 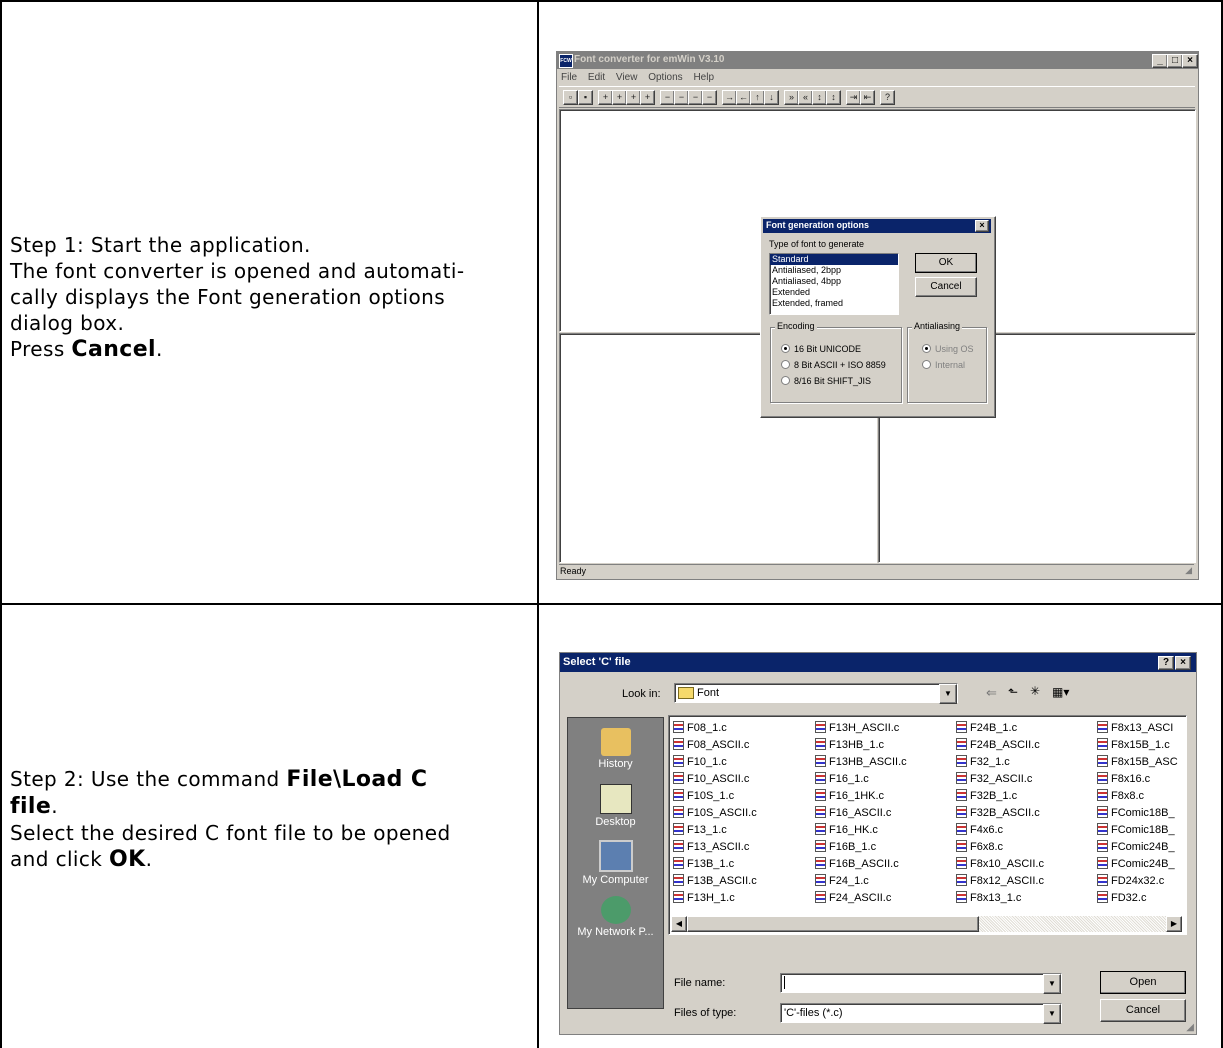 I want to click on file-item: F16B_ASCII.c, so click(x=861, y=864).